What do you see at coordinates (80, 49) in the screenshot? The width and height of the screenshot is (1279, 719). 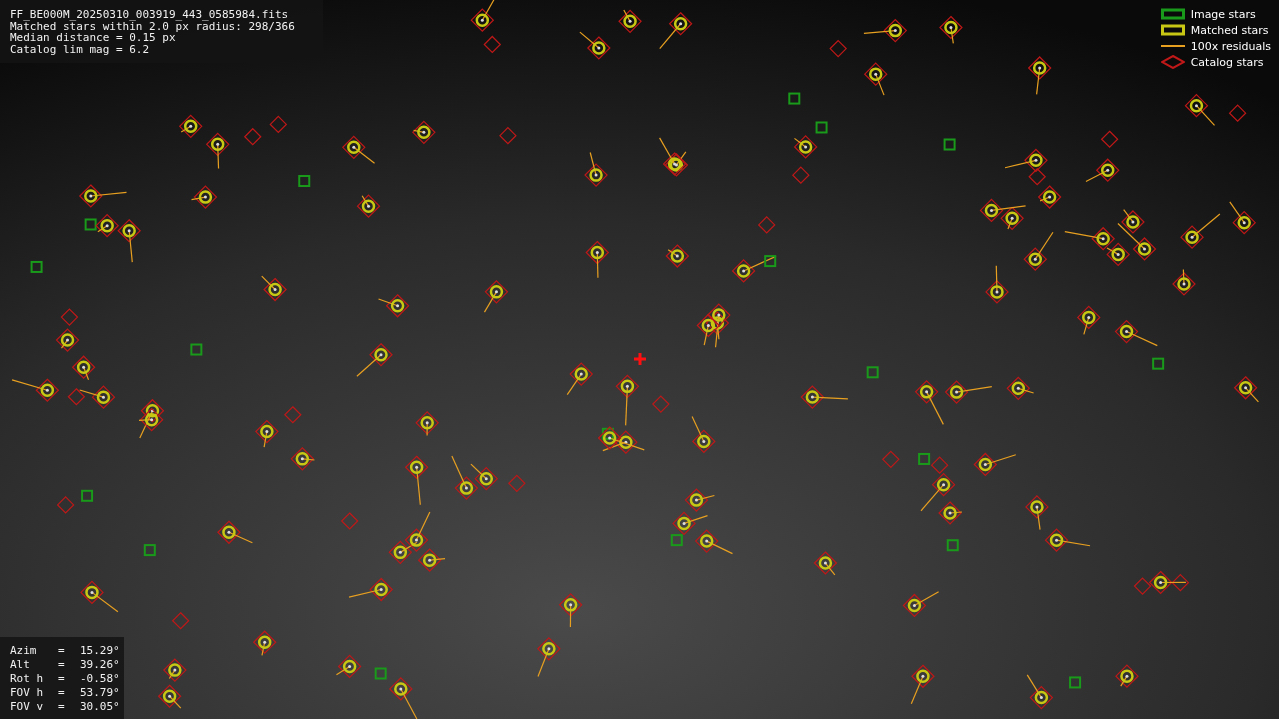 I see `info-text: Catalog lim mag = 6.2` at bounding box center [80, 49].